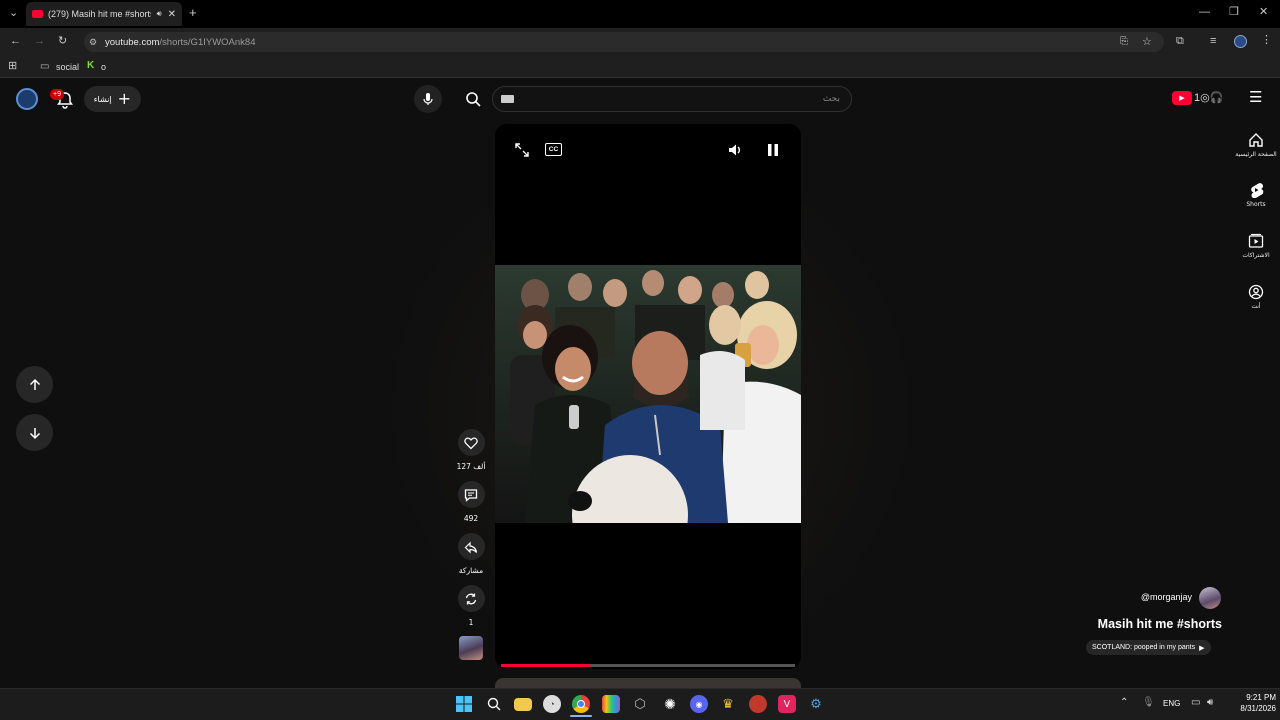 The image size is (1280, 720). I want to click on sound-chip: SCOTLAND: pooped in my pants ▶, so click(1148, 647).